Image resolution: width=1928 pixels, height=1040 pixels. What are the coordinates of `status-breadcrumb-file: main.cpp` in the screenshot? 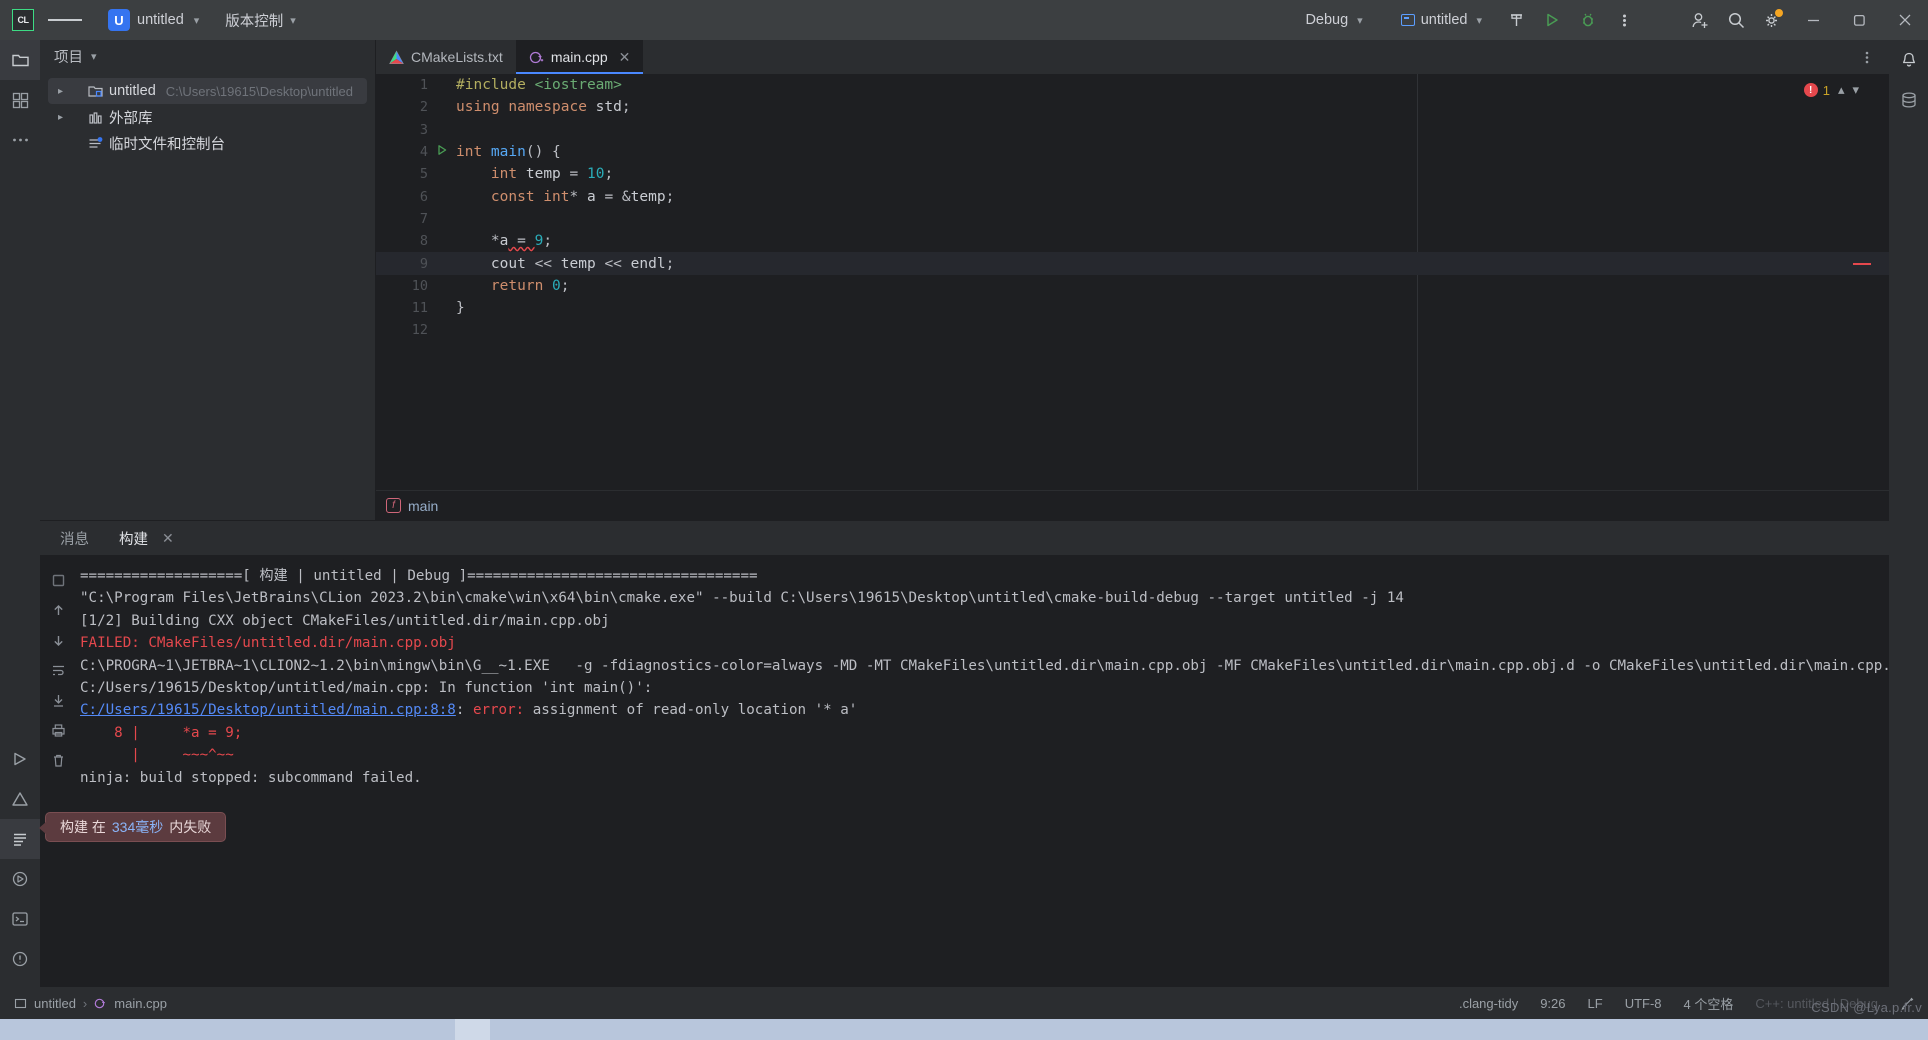 It's located at (140, 1003).